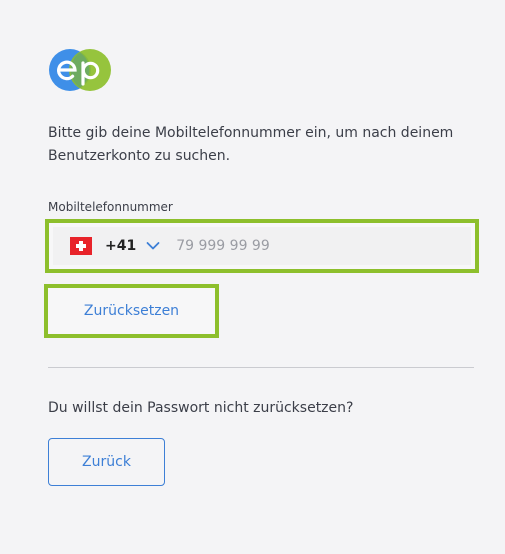 The width and height of the screenshot is (505, 554). I want to click on back-button: Zurück, so click(106, 462).